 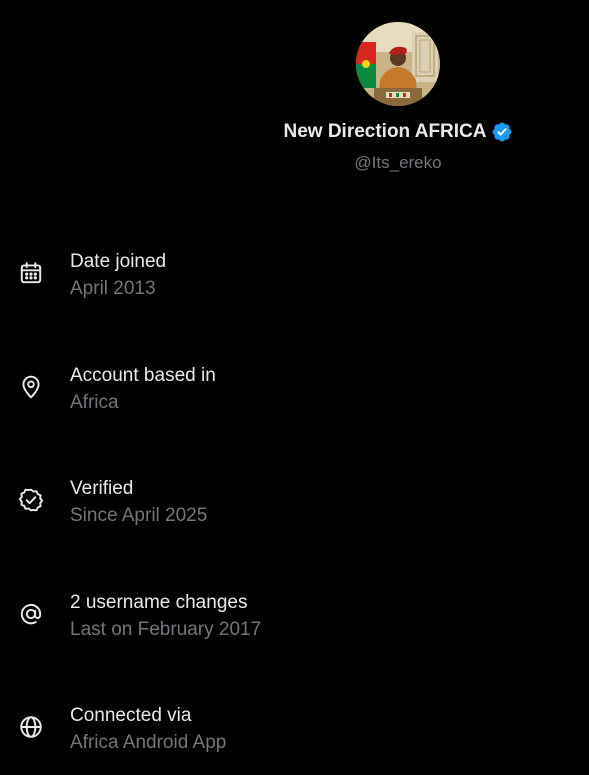 I want to click on at-sign-icon, so click(x=31, y=614).